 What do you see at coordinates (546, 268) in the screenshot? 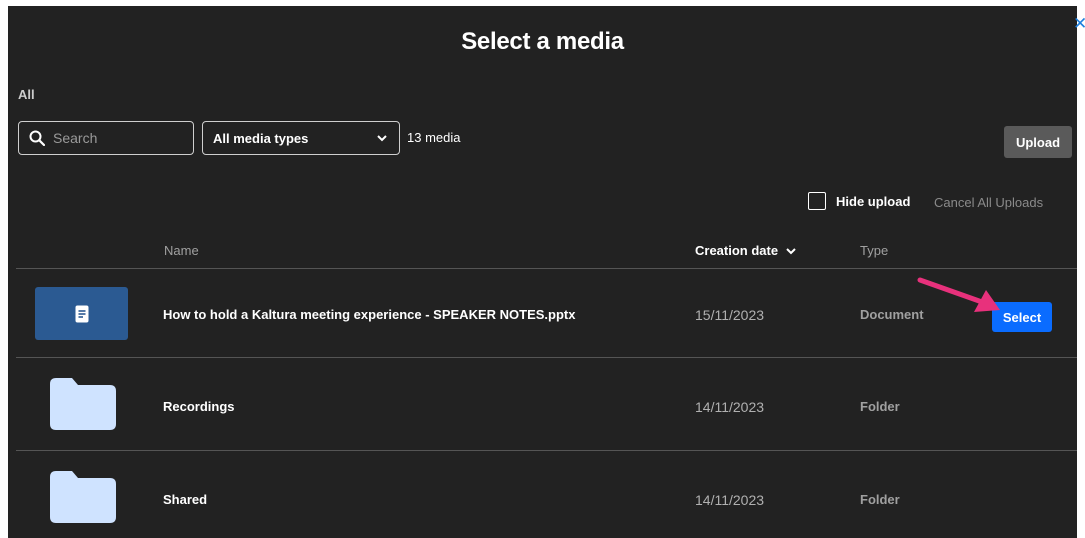
I see `header-divider` at bounding box center [546, 268].